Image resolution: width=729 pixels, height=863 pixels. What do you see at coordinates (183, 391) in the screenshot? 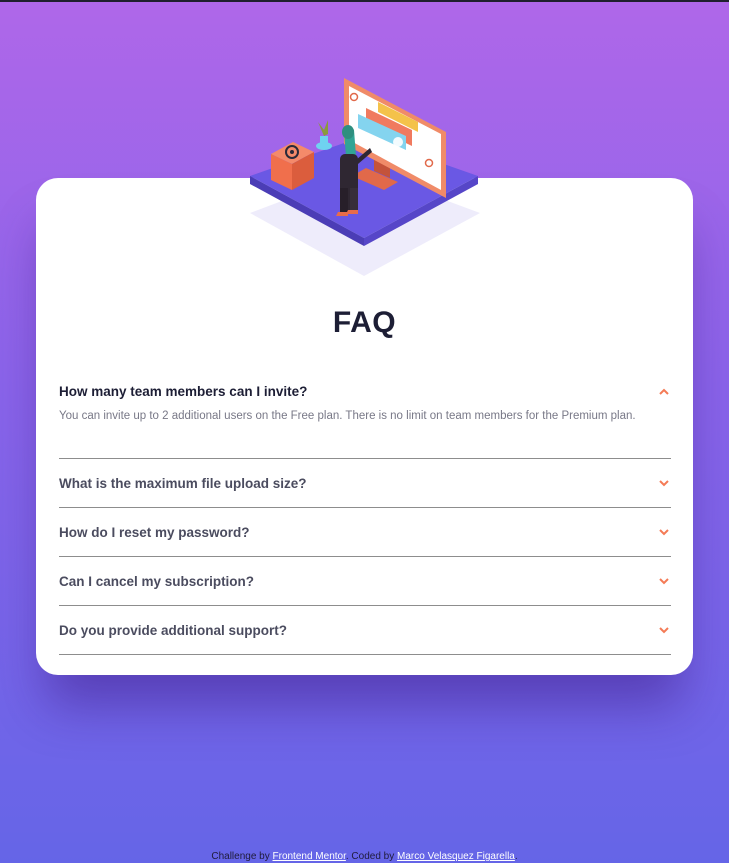
I see `faq-question-text: How many team members can I invite?` at bounding box center [183, 391].